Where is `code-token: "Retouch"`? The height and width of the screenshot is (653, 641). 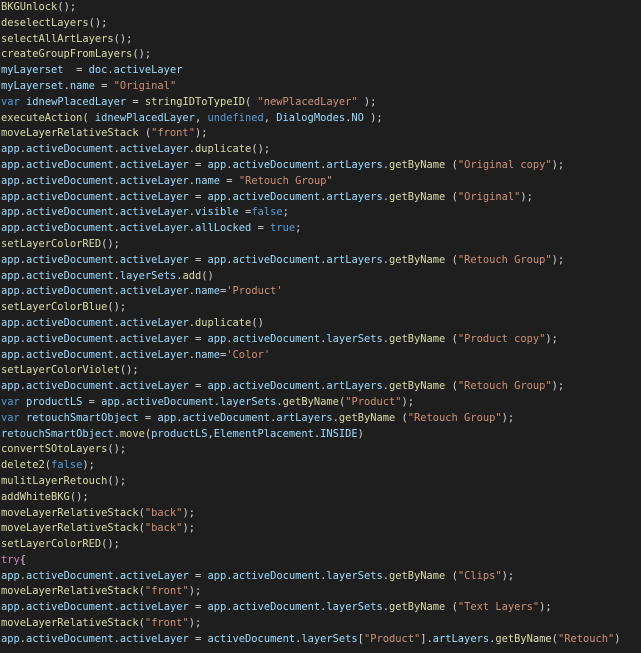 code-token: "Retouch" is located at coordinates (586, 638).